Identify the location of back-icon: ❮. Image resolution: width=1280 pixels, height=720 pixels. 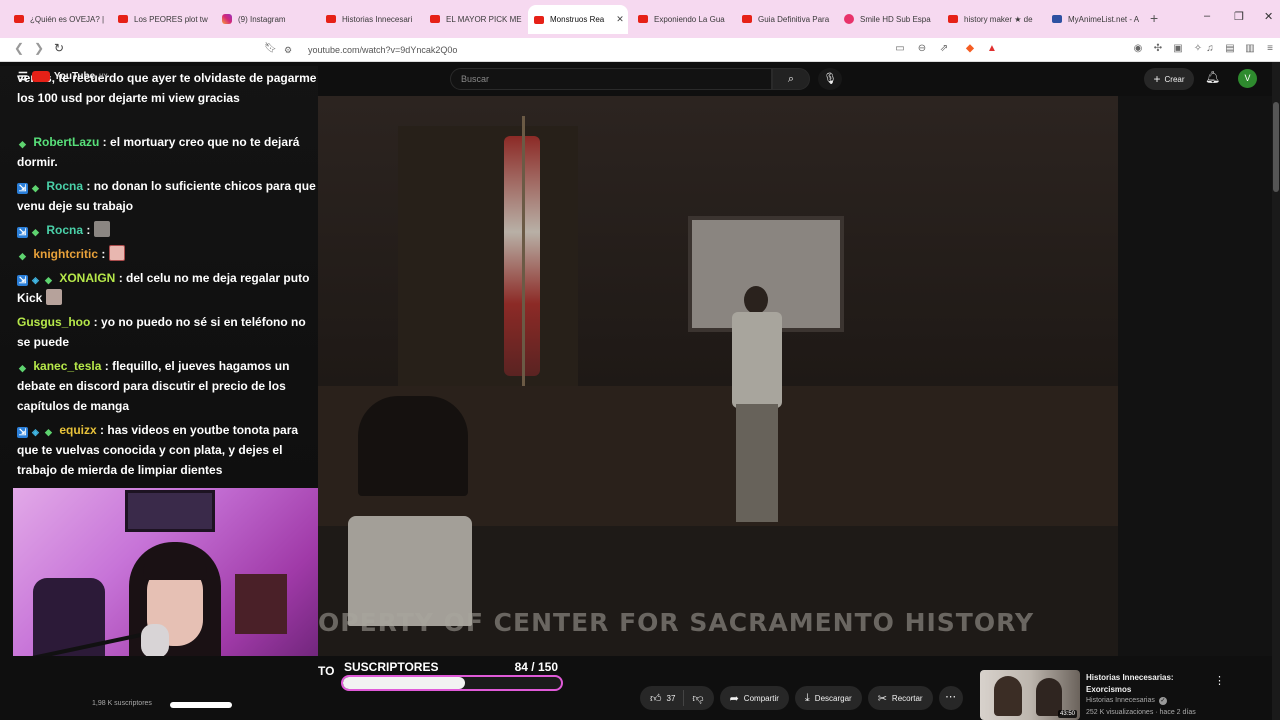
(19, 48).